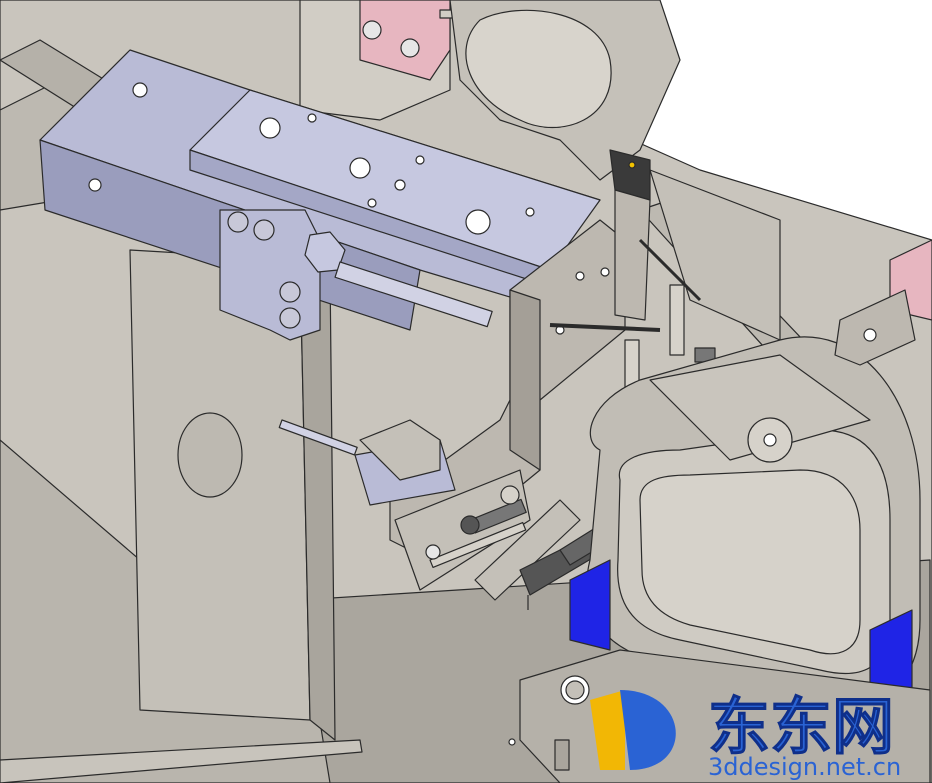  I want to click on base-hole-icon, so click(575, 690).